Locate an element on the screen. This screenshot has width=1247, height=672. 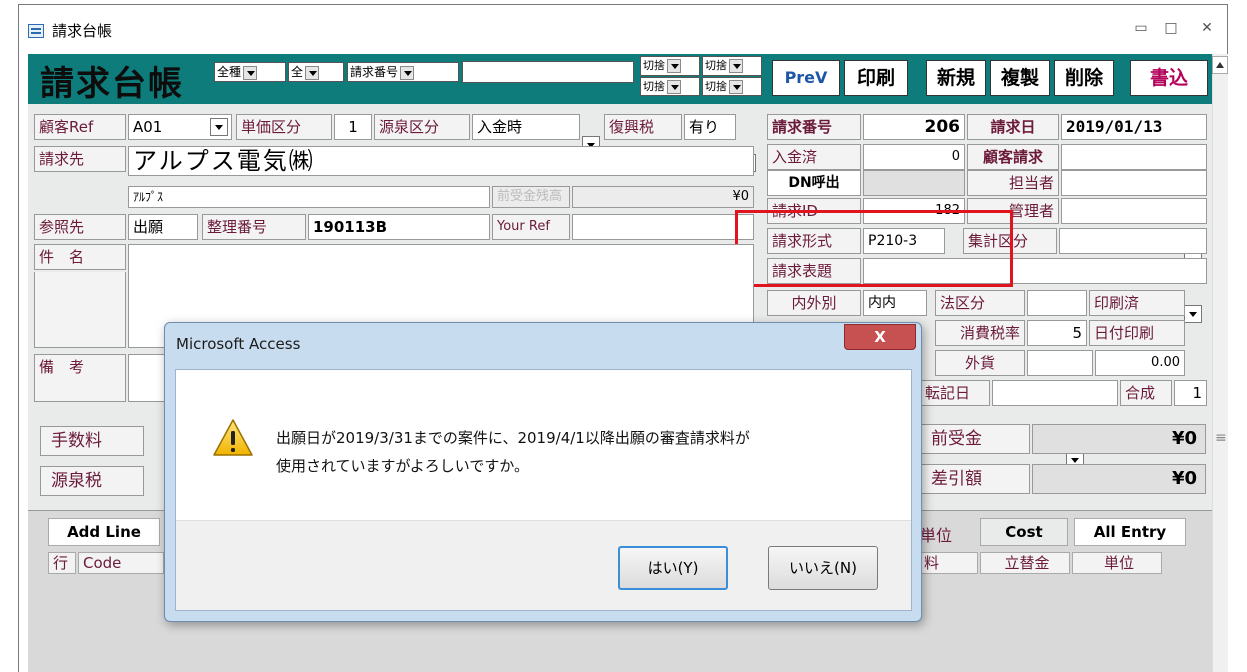
reconstruction-tax-combo: 有り is located at coordinates (710, 127).